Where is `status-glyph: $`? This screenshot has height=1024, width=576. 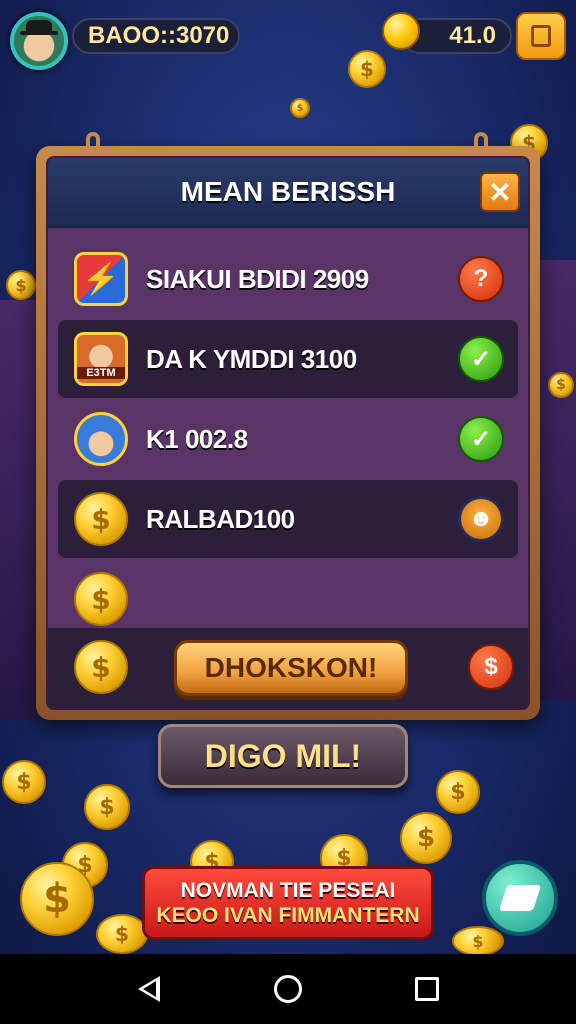
status-glyph: $ is located at coordinates (491, 666).